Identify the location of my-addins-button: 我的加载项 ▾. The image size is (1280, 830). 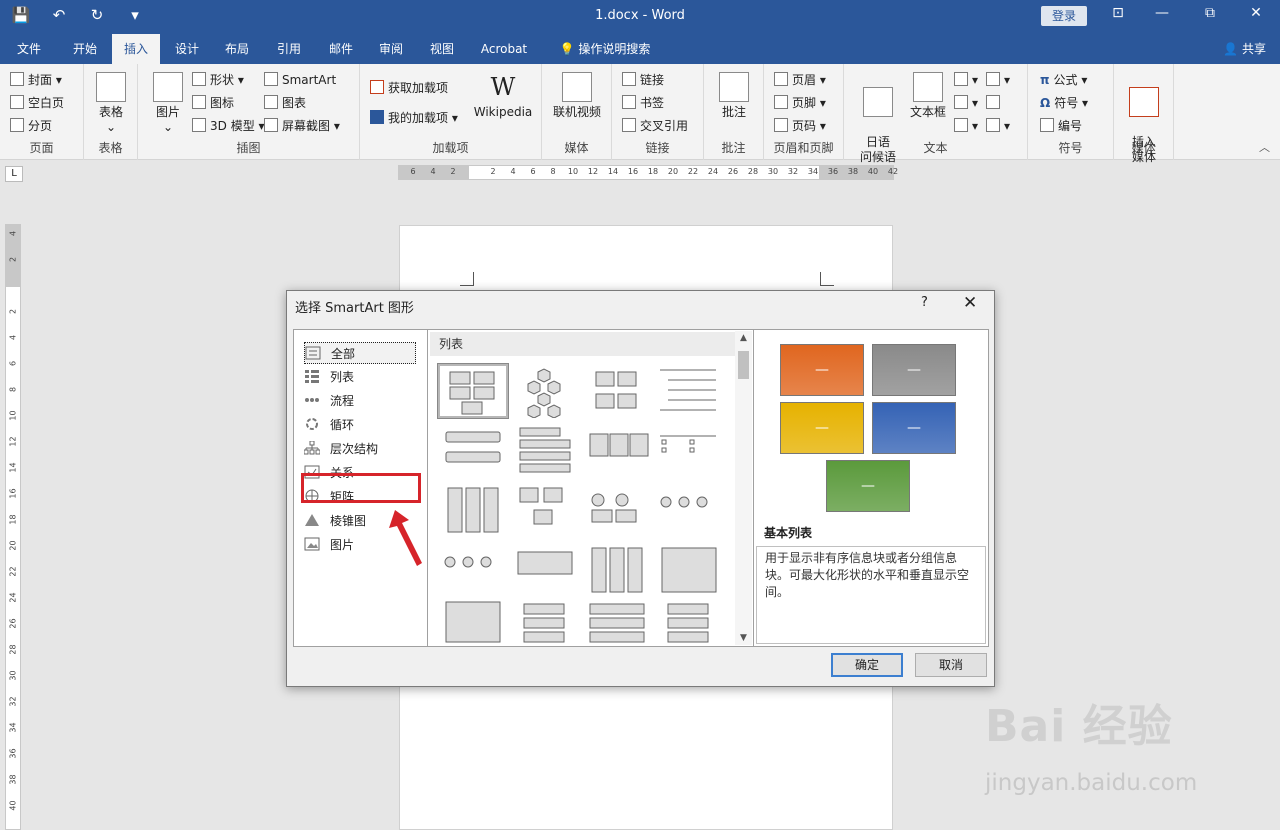
(414, 118).